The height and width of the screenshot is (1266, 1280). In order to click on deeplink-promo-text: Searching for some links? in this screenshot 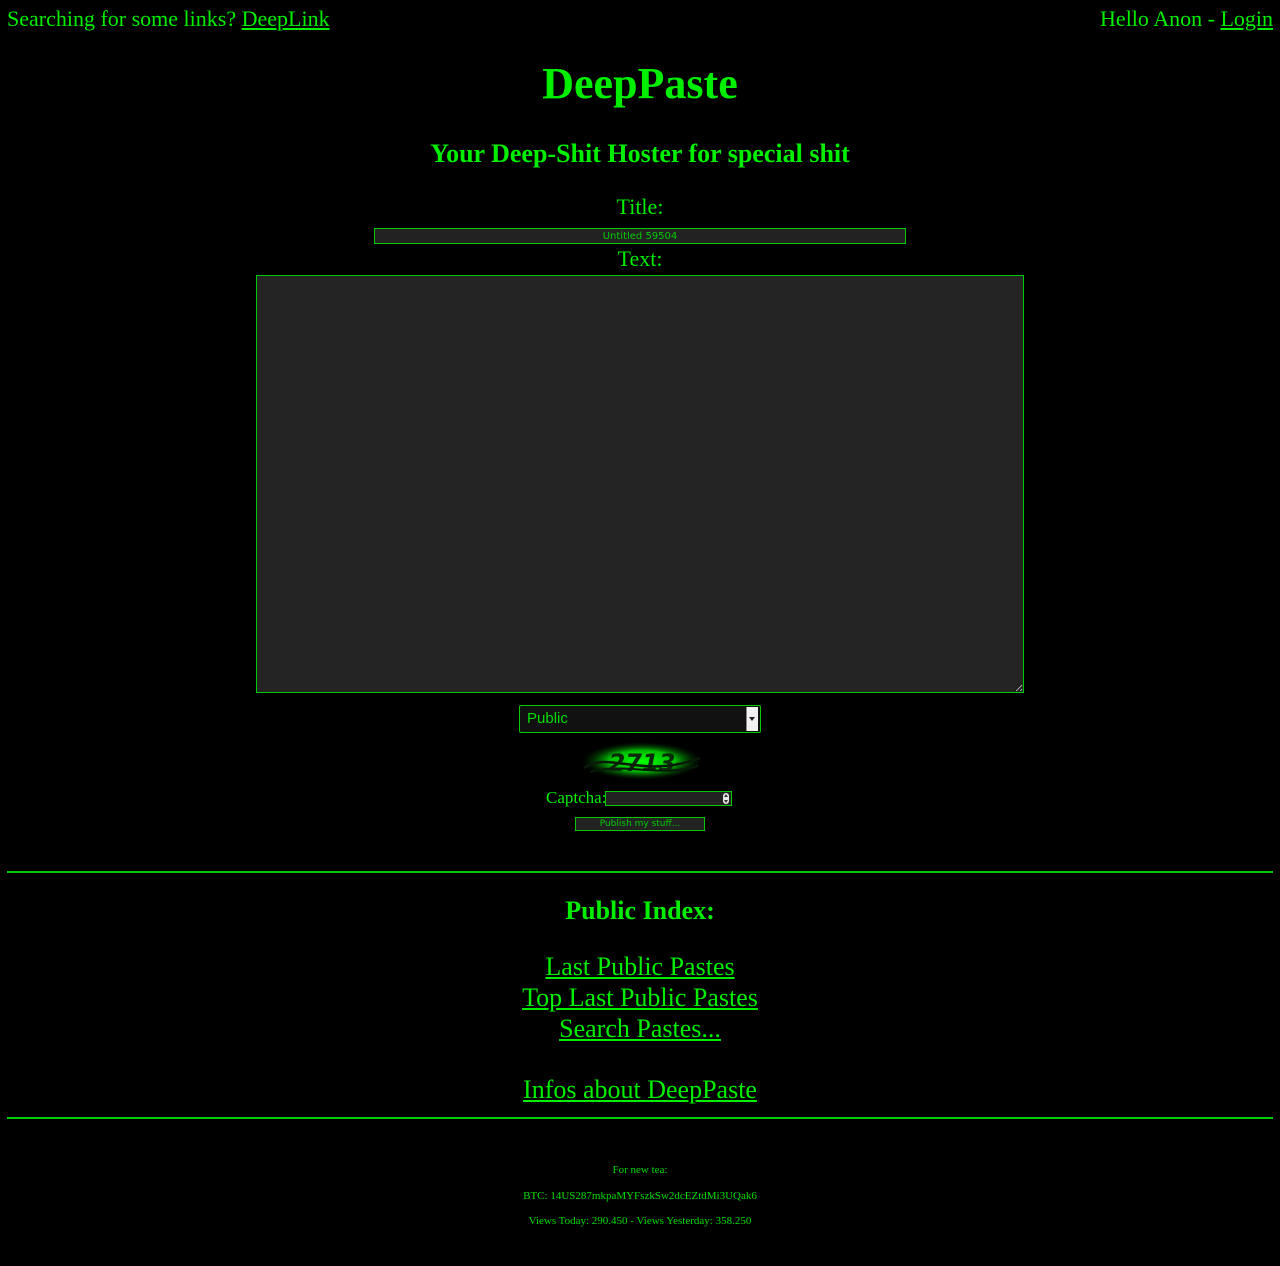, I will do `click(124, 18)`.